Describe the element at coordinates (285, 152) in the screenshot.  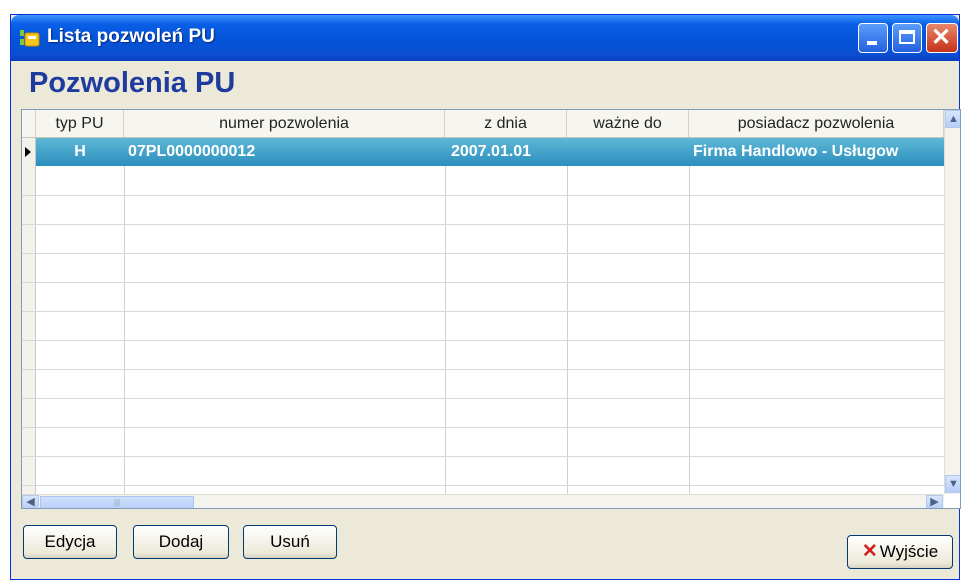
I see `cell-numer: 07PL0000000012` at that location.